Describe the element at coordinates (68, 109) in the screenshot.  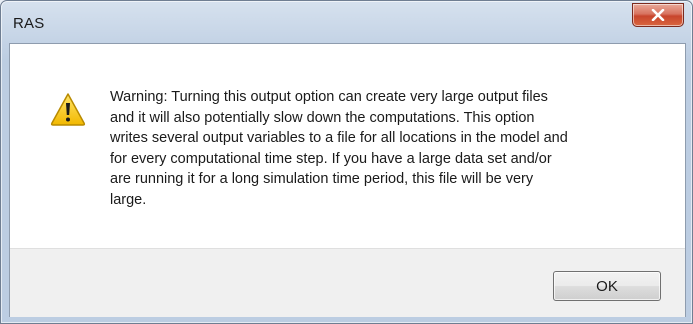
I see `warning-icon` at that location.